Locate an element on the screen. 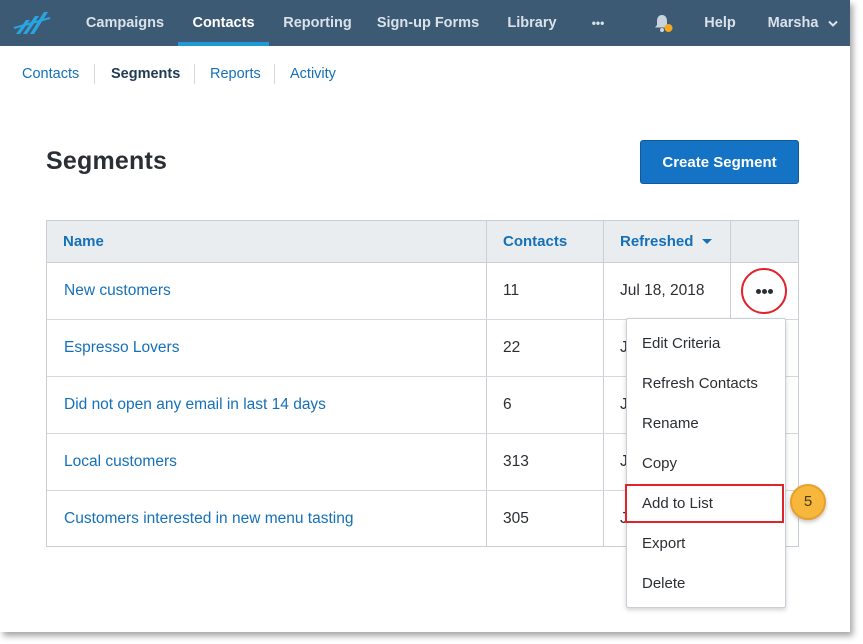 This screenshot has height=644, width=863. menu-item-export: Export is located at coordinates (706, 544).